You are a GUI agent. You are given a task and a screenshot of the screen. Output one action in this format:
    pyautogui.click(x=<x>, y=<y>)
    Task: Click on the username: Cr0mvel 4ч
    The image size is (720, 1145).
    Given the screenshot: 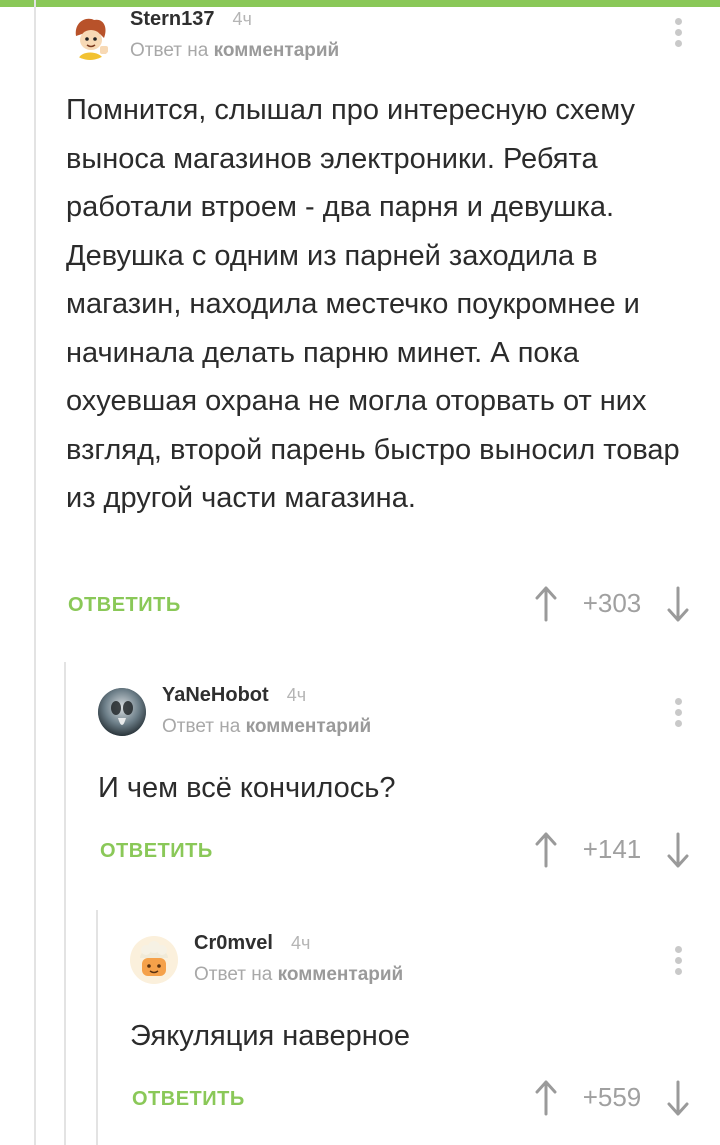 What is the action you would take?
    pyautogui.click(x=252, y=943)
    